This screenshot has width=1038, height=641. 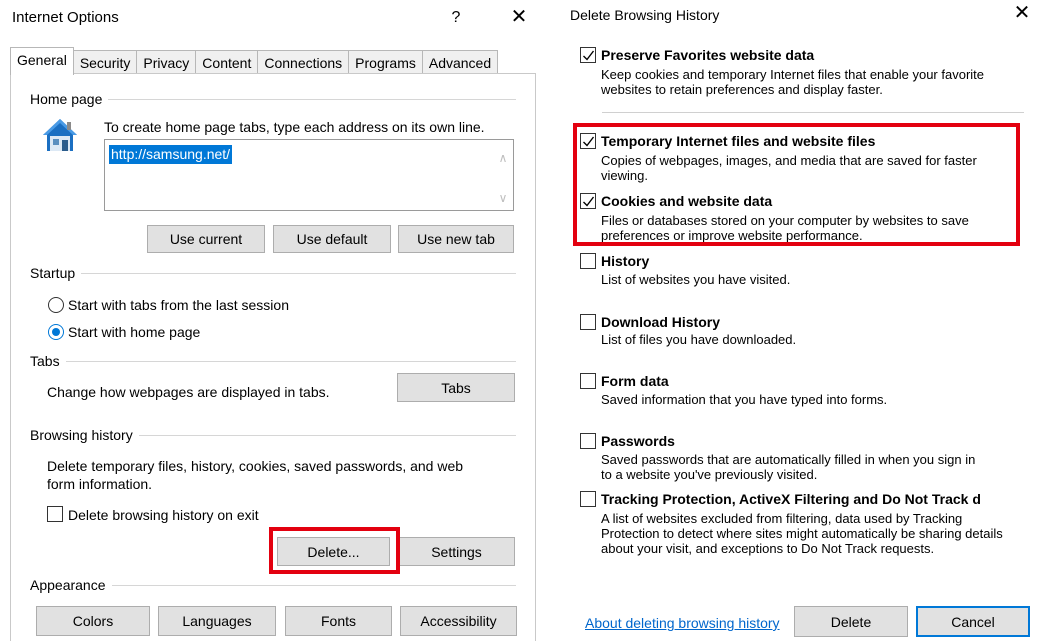 I want to click on tab-content: Content, so click(x=227, y=62).